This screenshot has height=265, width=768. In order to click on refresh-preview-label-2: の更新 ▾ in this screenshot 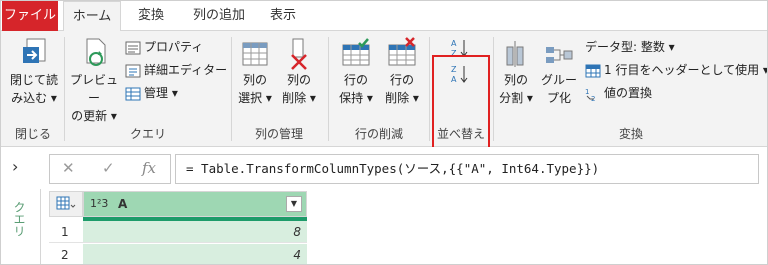, I will do `click(94, 116)`.